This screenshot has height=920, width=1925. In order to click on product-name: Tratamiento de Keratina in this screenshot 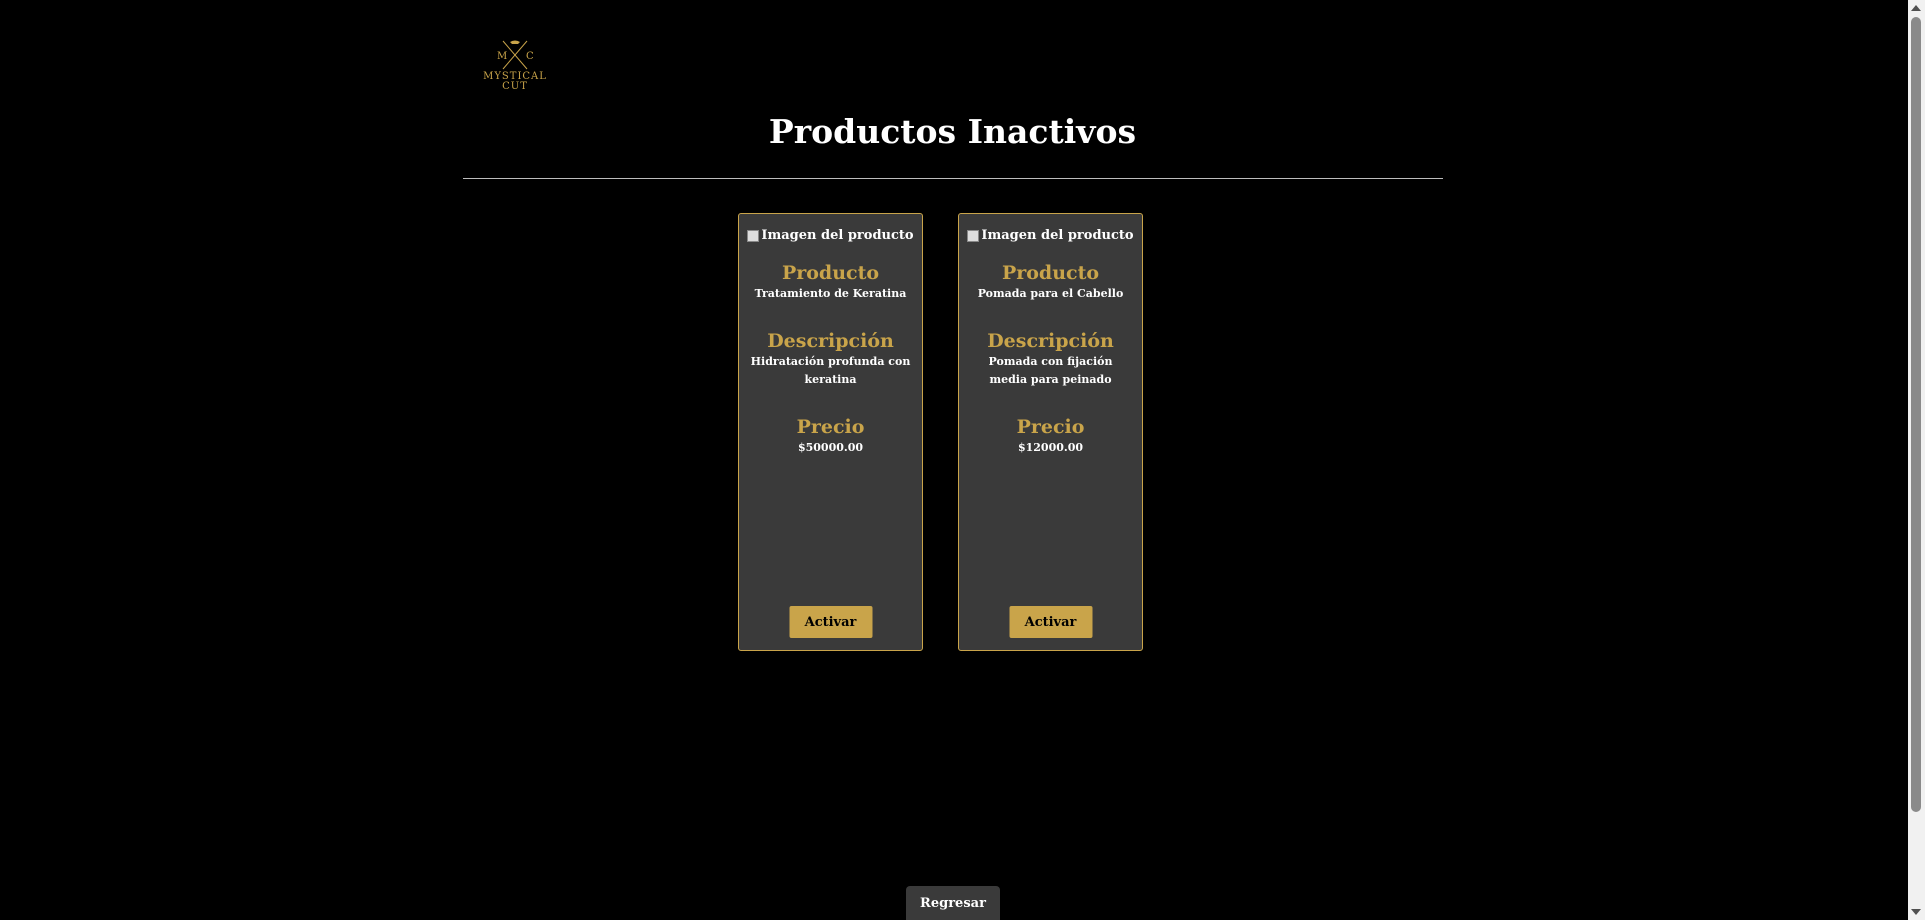, I will do `click(830, 293)`.